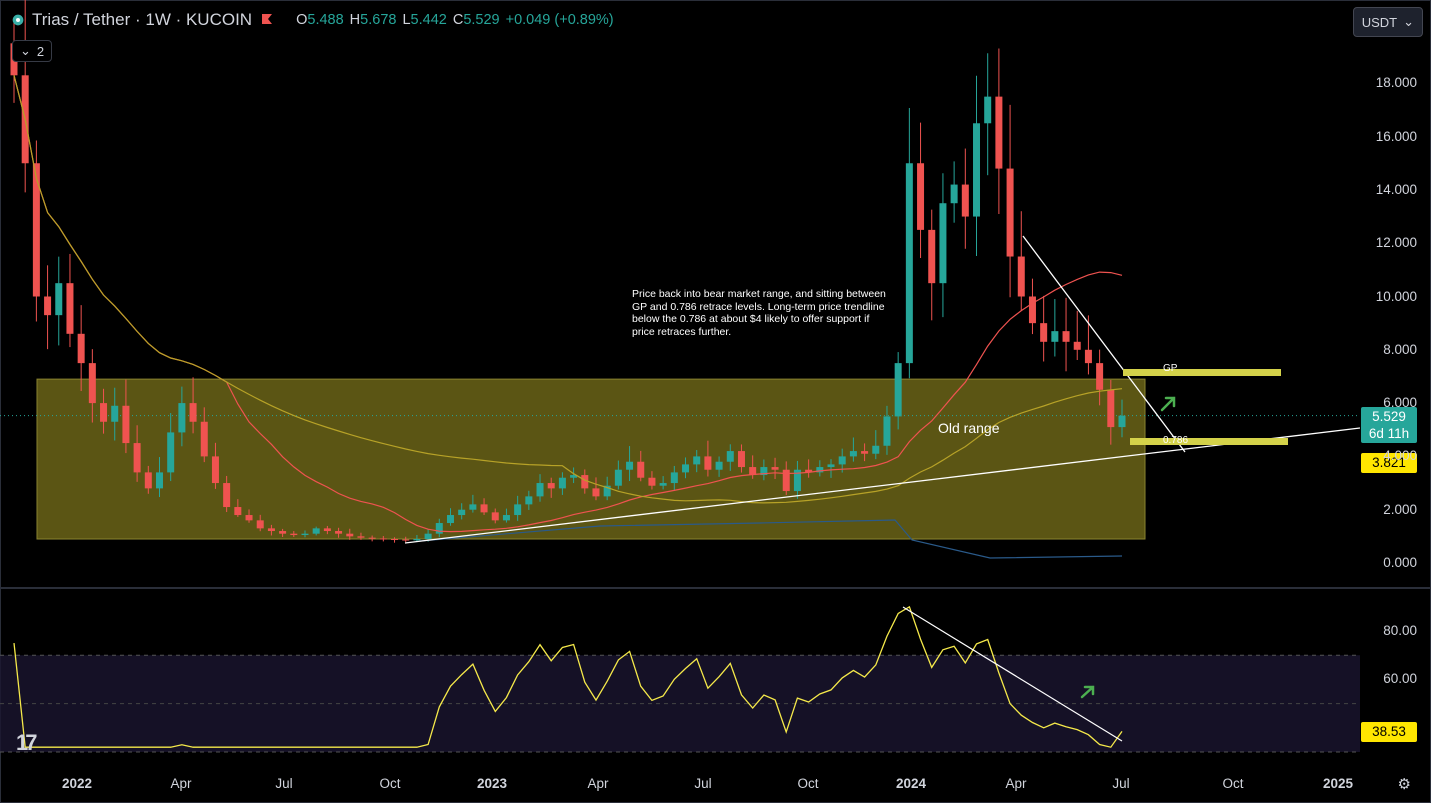  What do you see at coordinates (1202, 372) in the screenshot?
I see `gp-zone` at bounding box center [1202, 372].